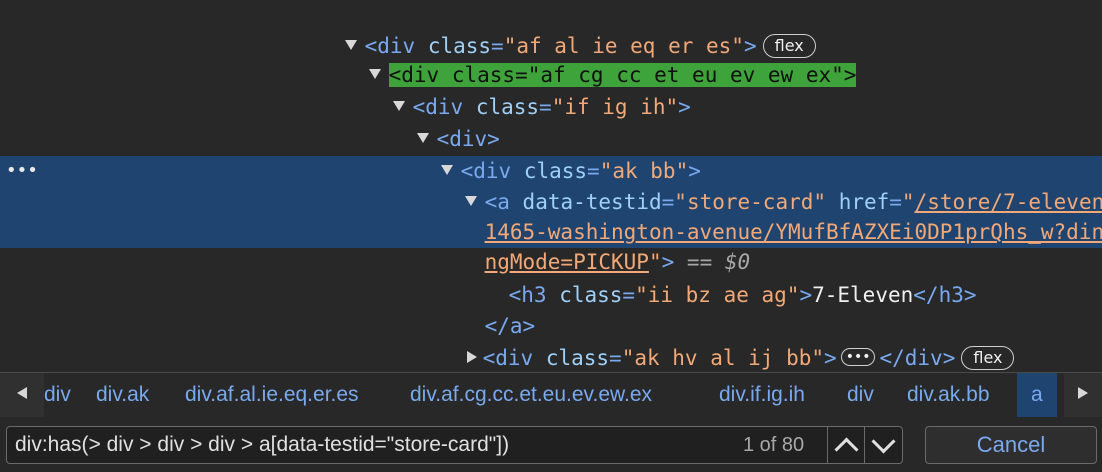 The height and width of the screenshot is (472, 1102). What do you see at coordinates (948, 395) in the screenshot?
I see `breadcrumb-item: div.ak.bb` at bounding box center [948, 395].